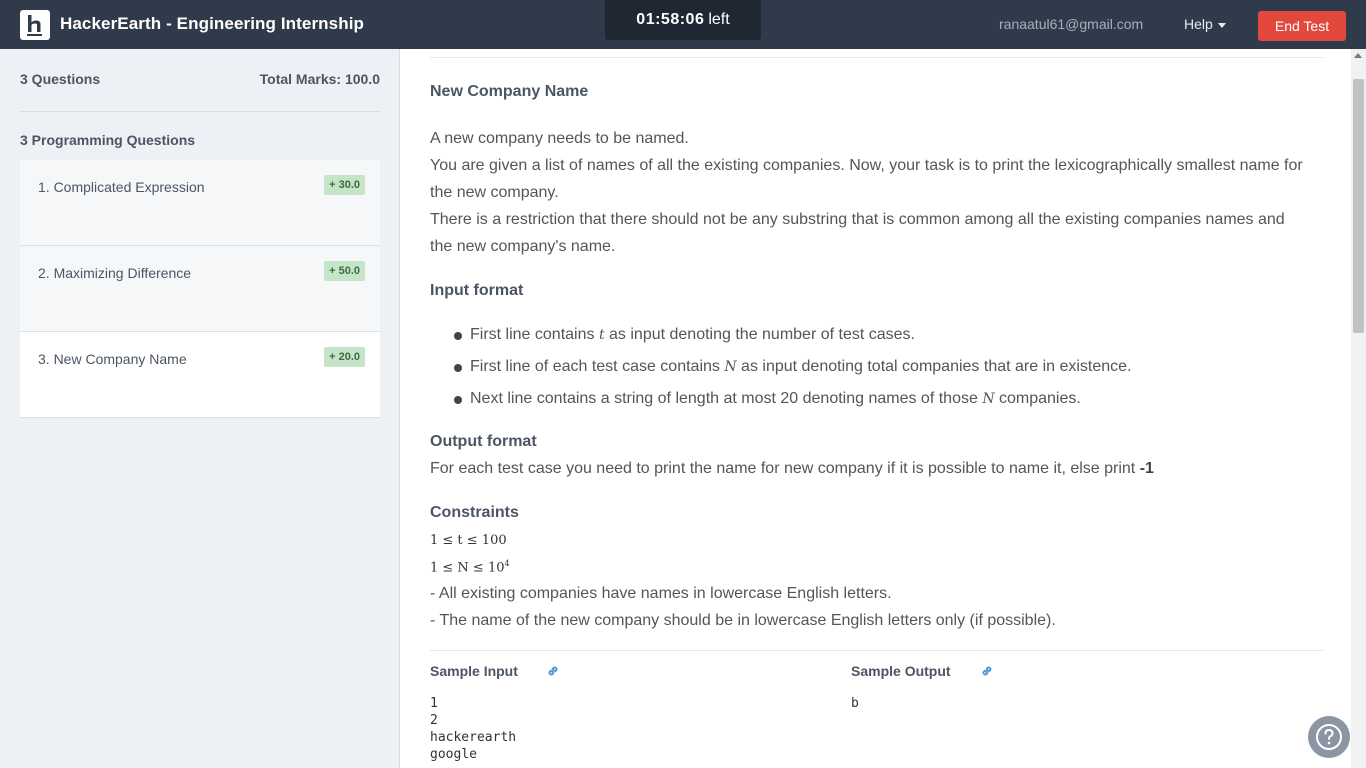  I want to click on user-email: ranaatul61@gmail.com, so click(1071, 24).